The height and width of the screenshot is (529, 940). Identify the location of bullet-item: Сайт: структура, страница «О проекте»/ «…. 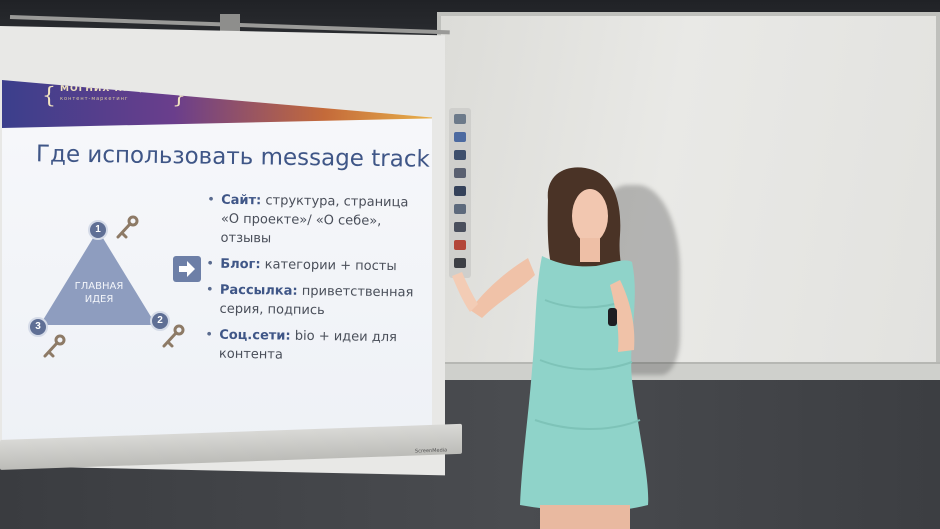
(314, 221).